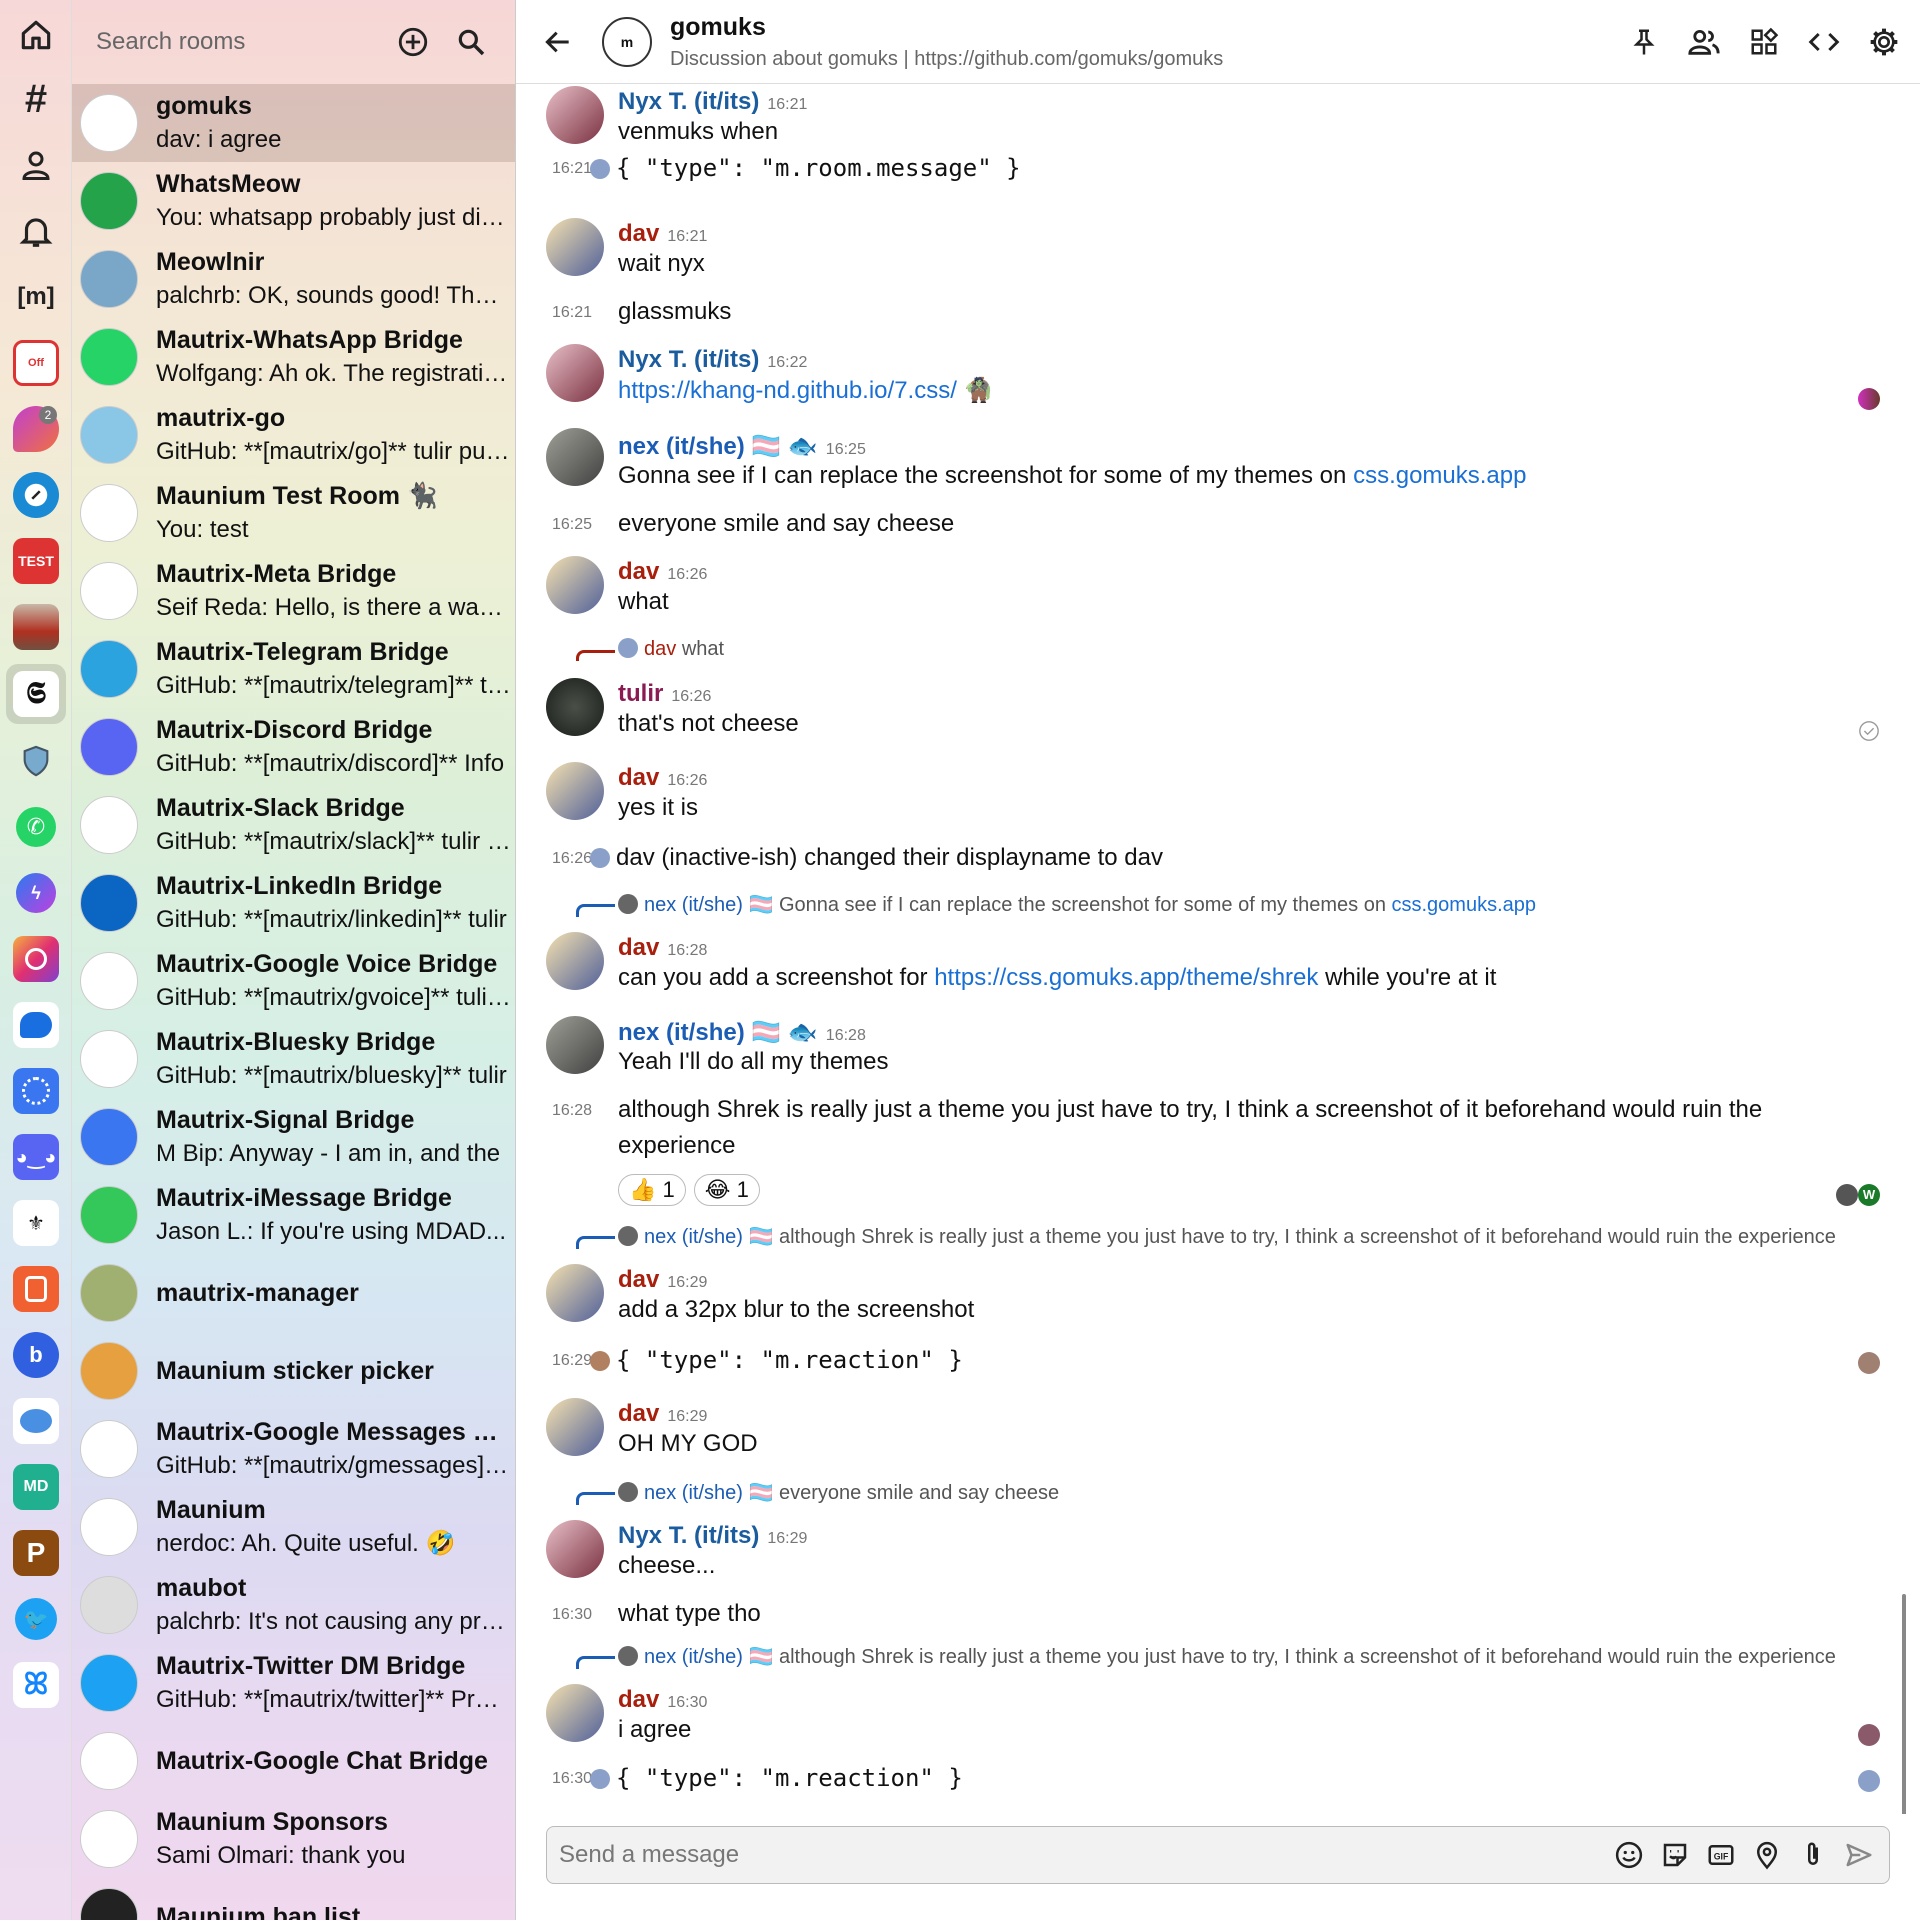  What do you see at coordinates (742, 446) in the screenshot?
I see `message-sender: nex (it/she) 🏳️‍⚧️ 🐟 16:25` at bounding box center [742, 446].